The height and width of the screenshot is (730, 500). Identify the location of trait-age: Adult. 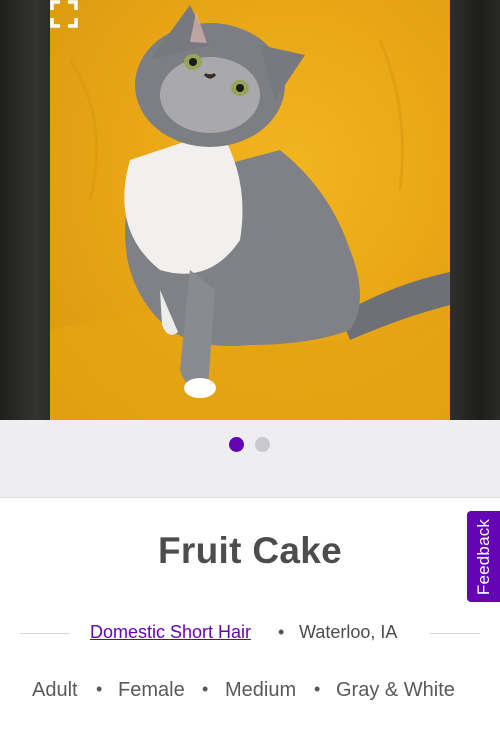
(55, 690).